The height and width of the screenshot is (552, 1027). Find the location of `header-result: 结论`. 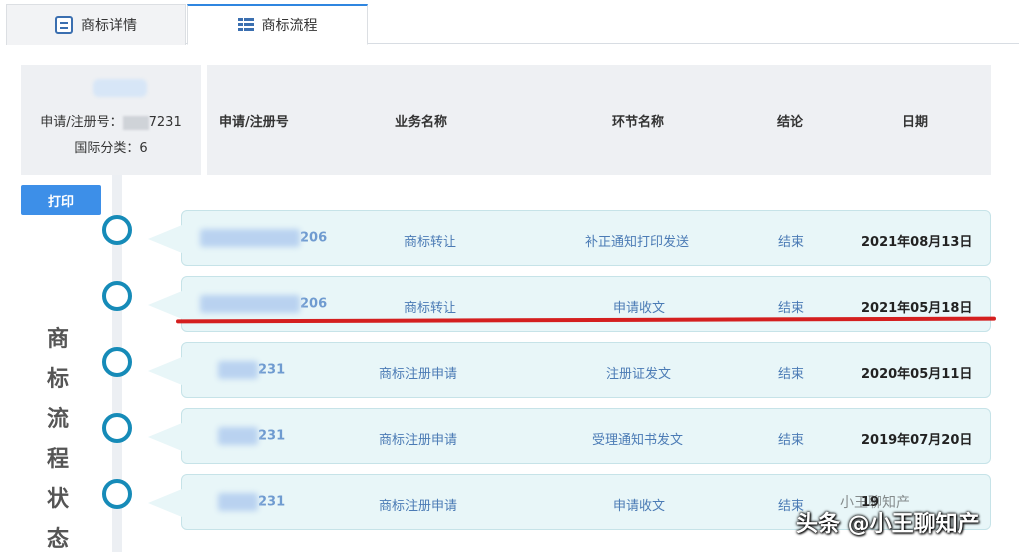

header-result: 结论 is located at coordinates (790, 122).